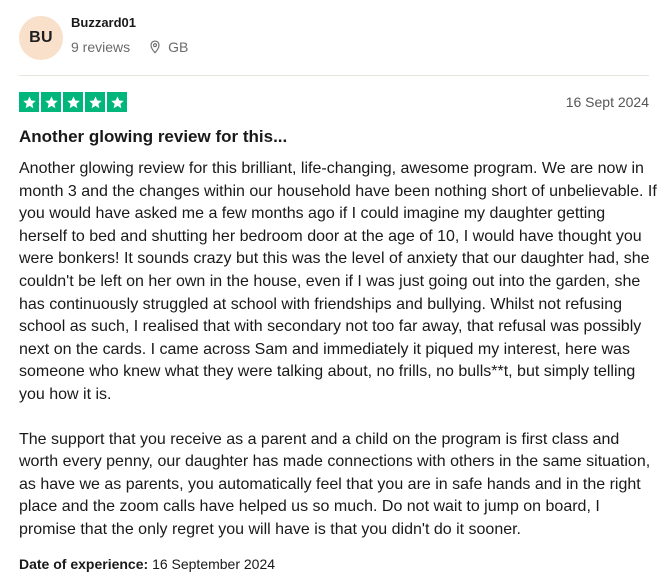 The width and height of the screenshot is (664, 581). Describe the element at coordinates (155, 47) in the screenshot. I see `location-pin-icon` at that location.